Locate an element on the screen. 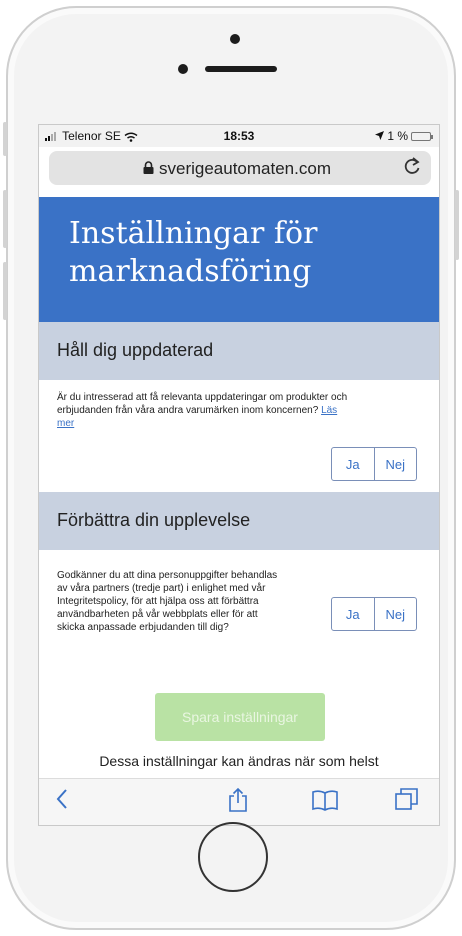 The height and width of the screenshot is (936, 462). section-header-stay-updated: Håll dig uppdaterad is located at coordinates (239, 351).